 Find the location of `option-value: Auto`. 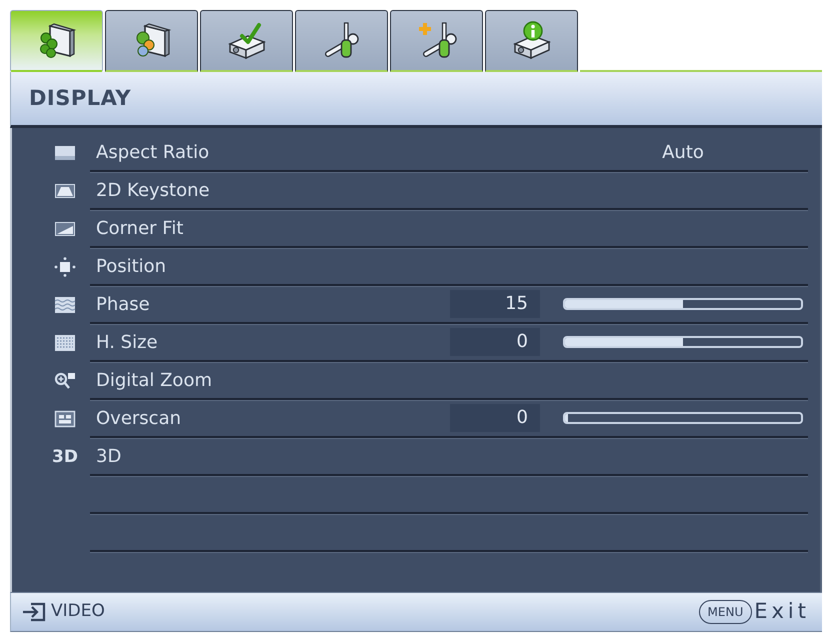

option-value: Auto is located at coordinates (683, 152).